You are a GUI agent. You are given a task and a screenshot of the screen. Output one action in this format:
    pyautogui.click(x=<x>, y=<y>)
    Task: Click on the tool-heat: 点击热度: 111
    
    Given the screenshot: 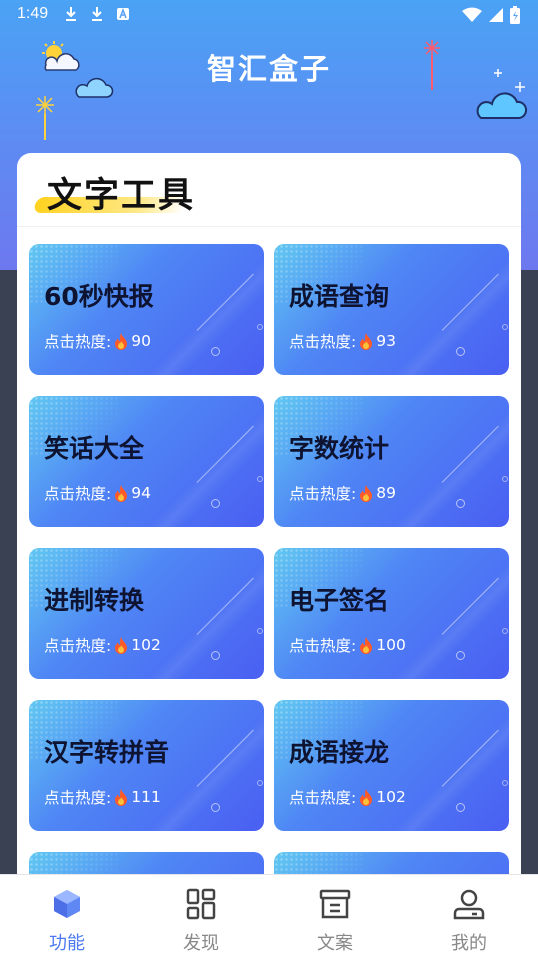 What is the action you would take?
    pyautogui.click(x=102, y=797)
    